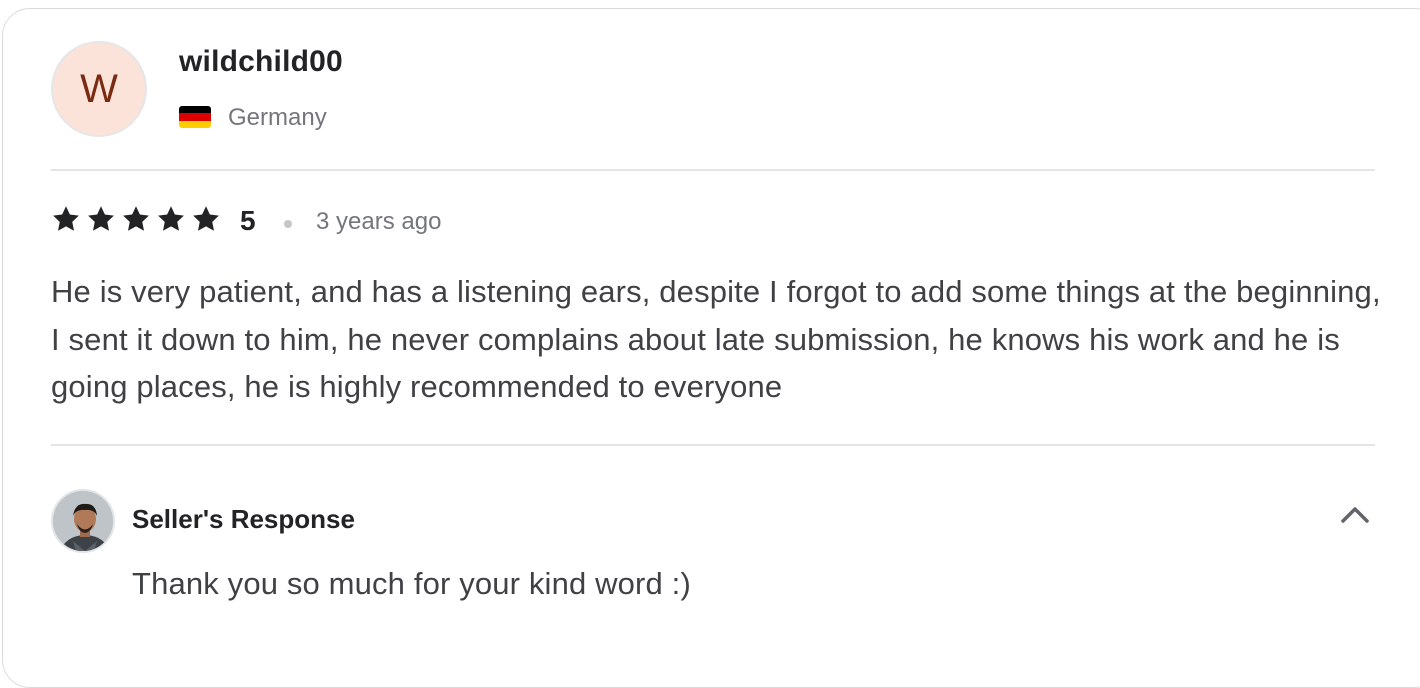 Image resolution: width=1420 pixels, height=688 pixels. I want to click on rating-value: 5, so click(248, 220).